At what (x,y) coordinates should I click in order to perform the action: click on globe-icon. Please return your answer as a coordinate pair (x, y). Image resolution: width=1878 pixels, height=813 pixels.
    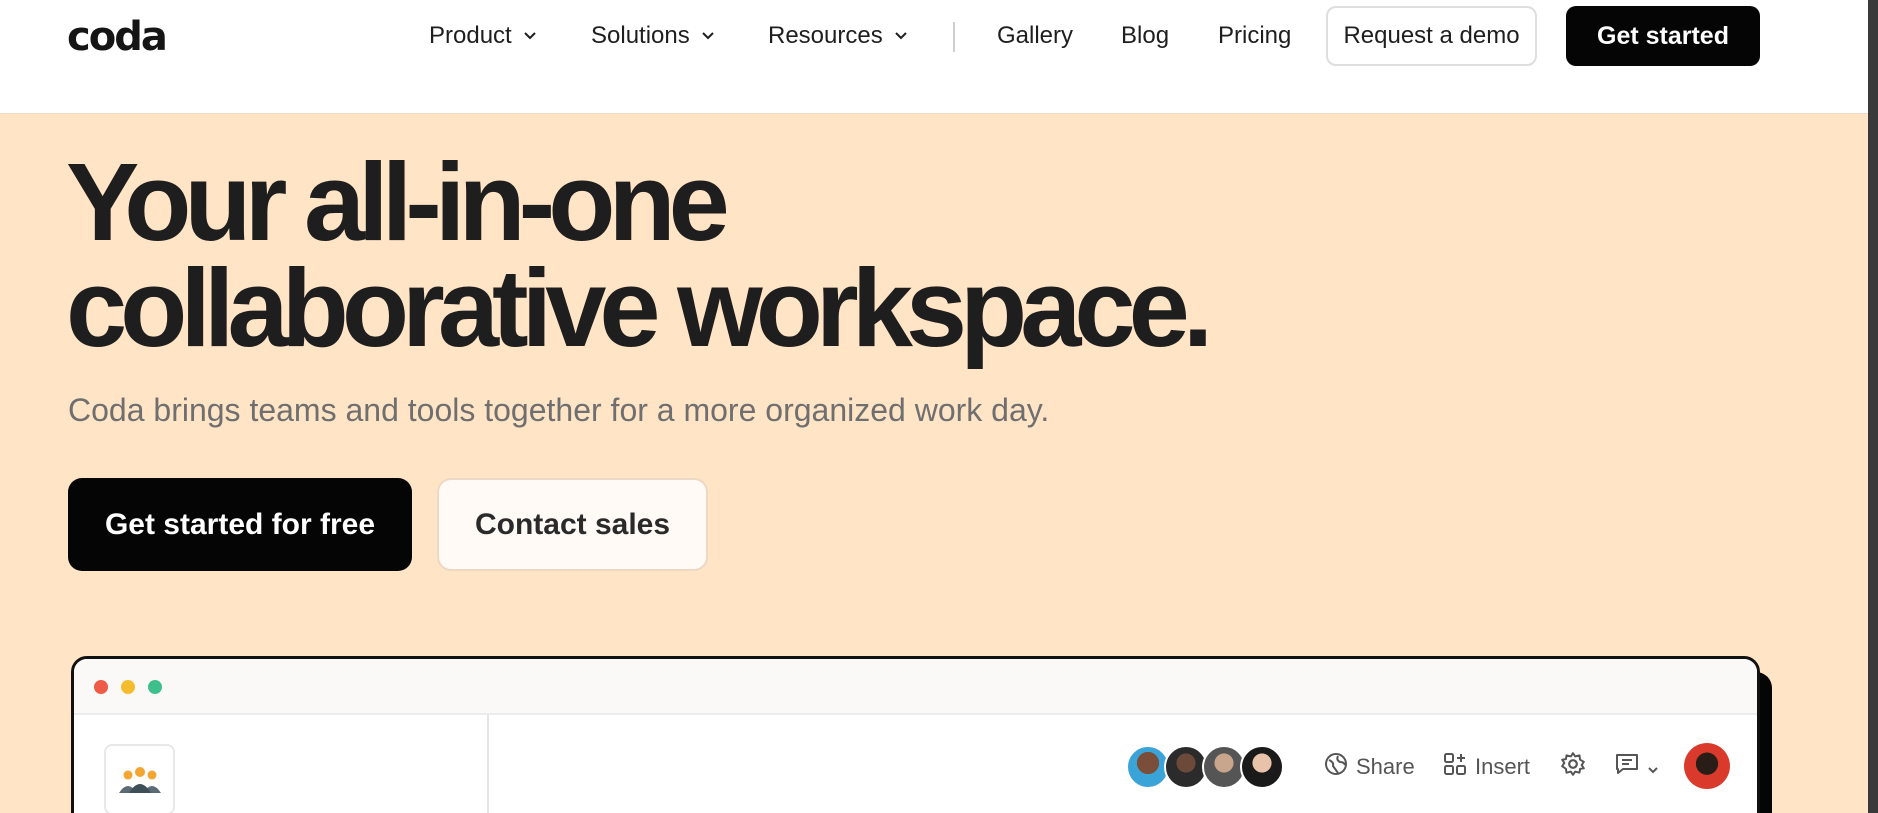
    Looking at the image, I should click on (1336, 767).